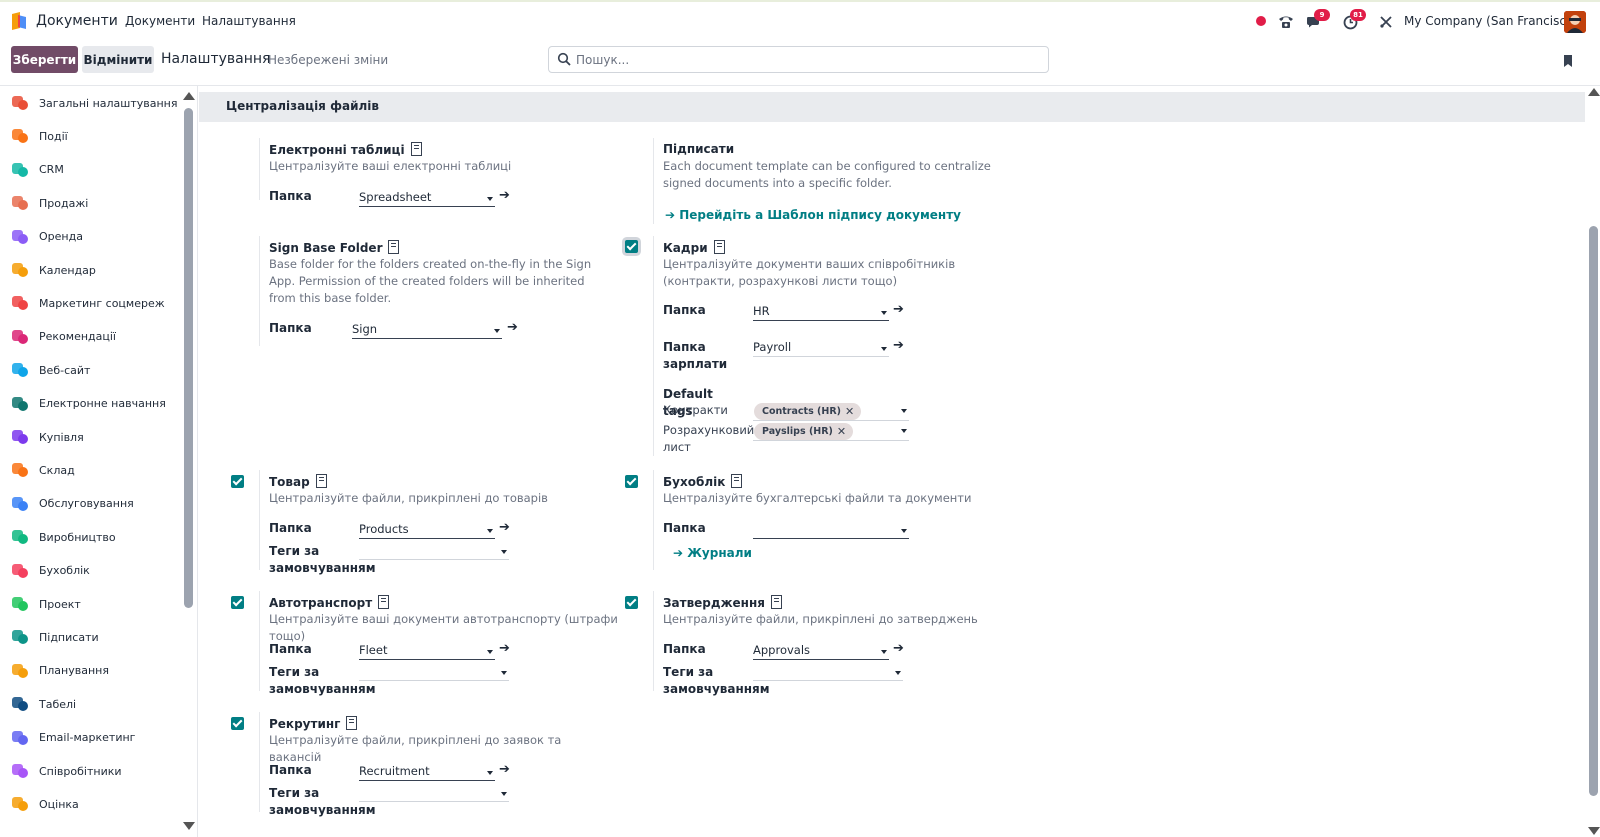 The height and width of the screenshot is (837, 1600). I want to click on hr-folder-label: Папка, so click(684, 310).